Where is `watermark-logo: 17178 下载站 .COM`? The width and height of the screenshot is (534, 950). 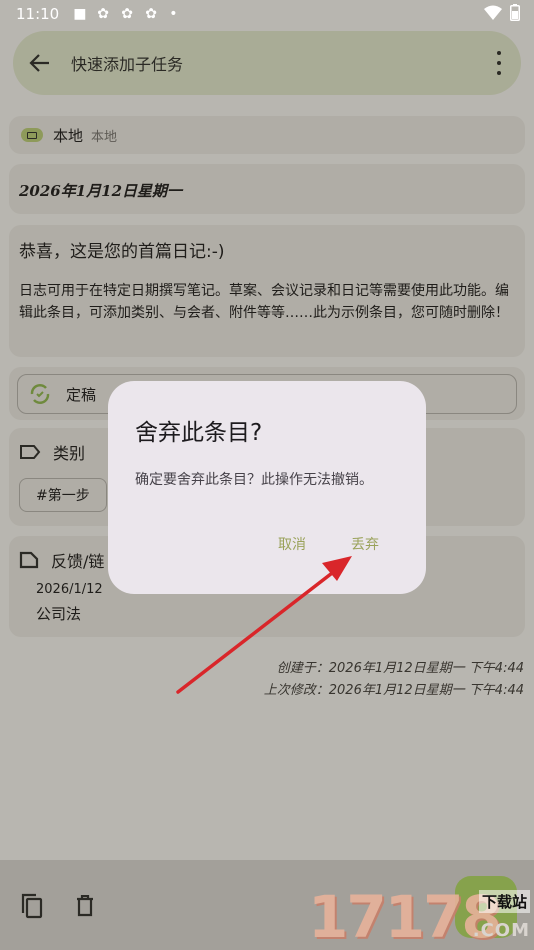
watermark-logo: 17178 下载站 .COM is located at coordinates (421, 917).